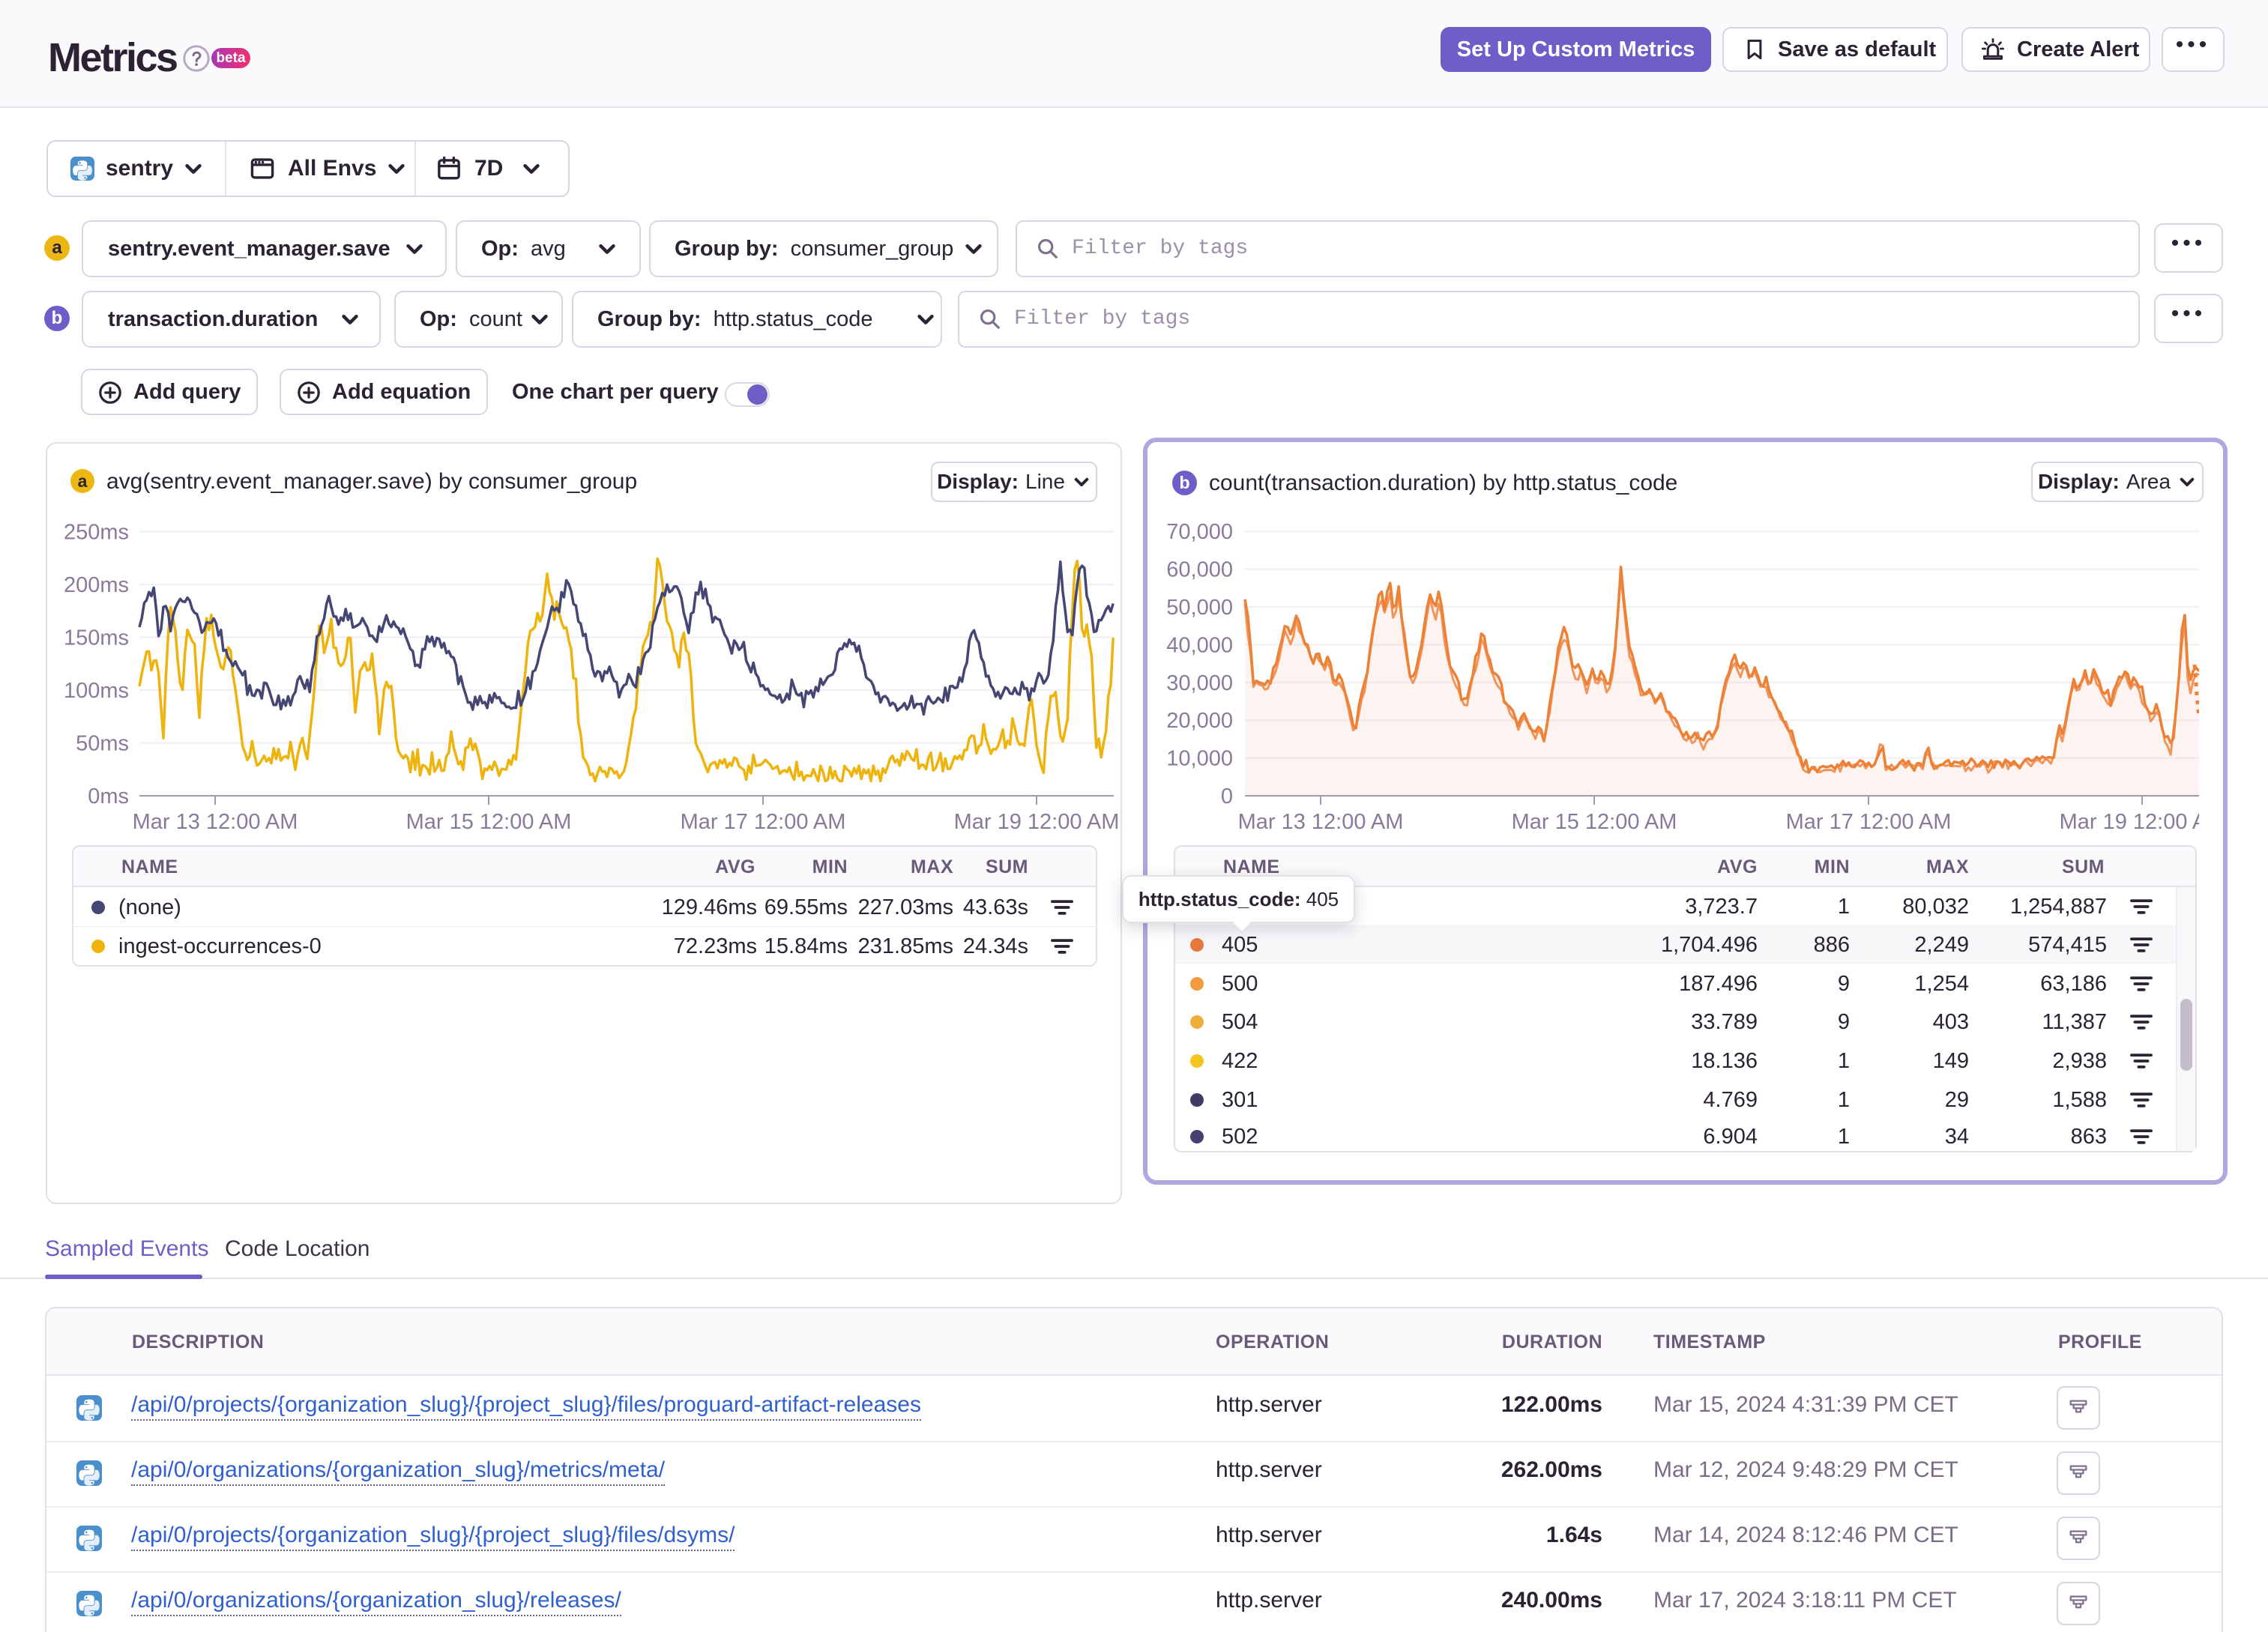 This screenshot has width=2268, height=1632. Describe the element at coordinates (96, 585) in the screenshot. I see `svg-text: 200ms` at that location.